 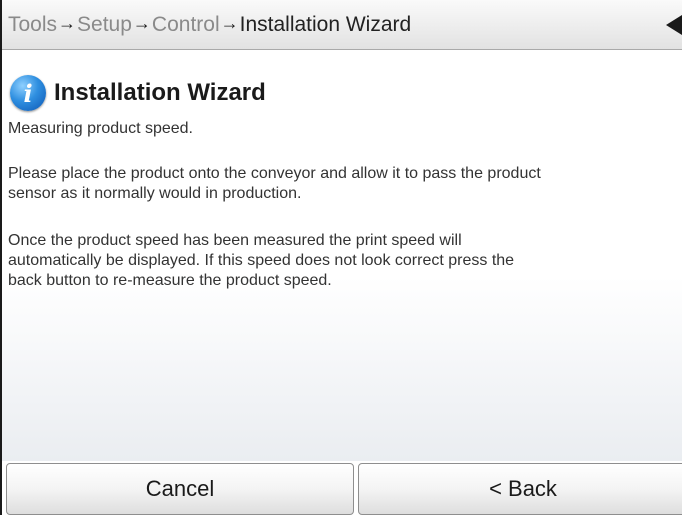 I want to click on breadcrumb-item-control: Control, so click(x=186, y=25).